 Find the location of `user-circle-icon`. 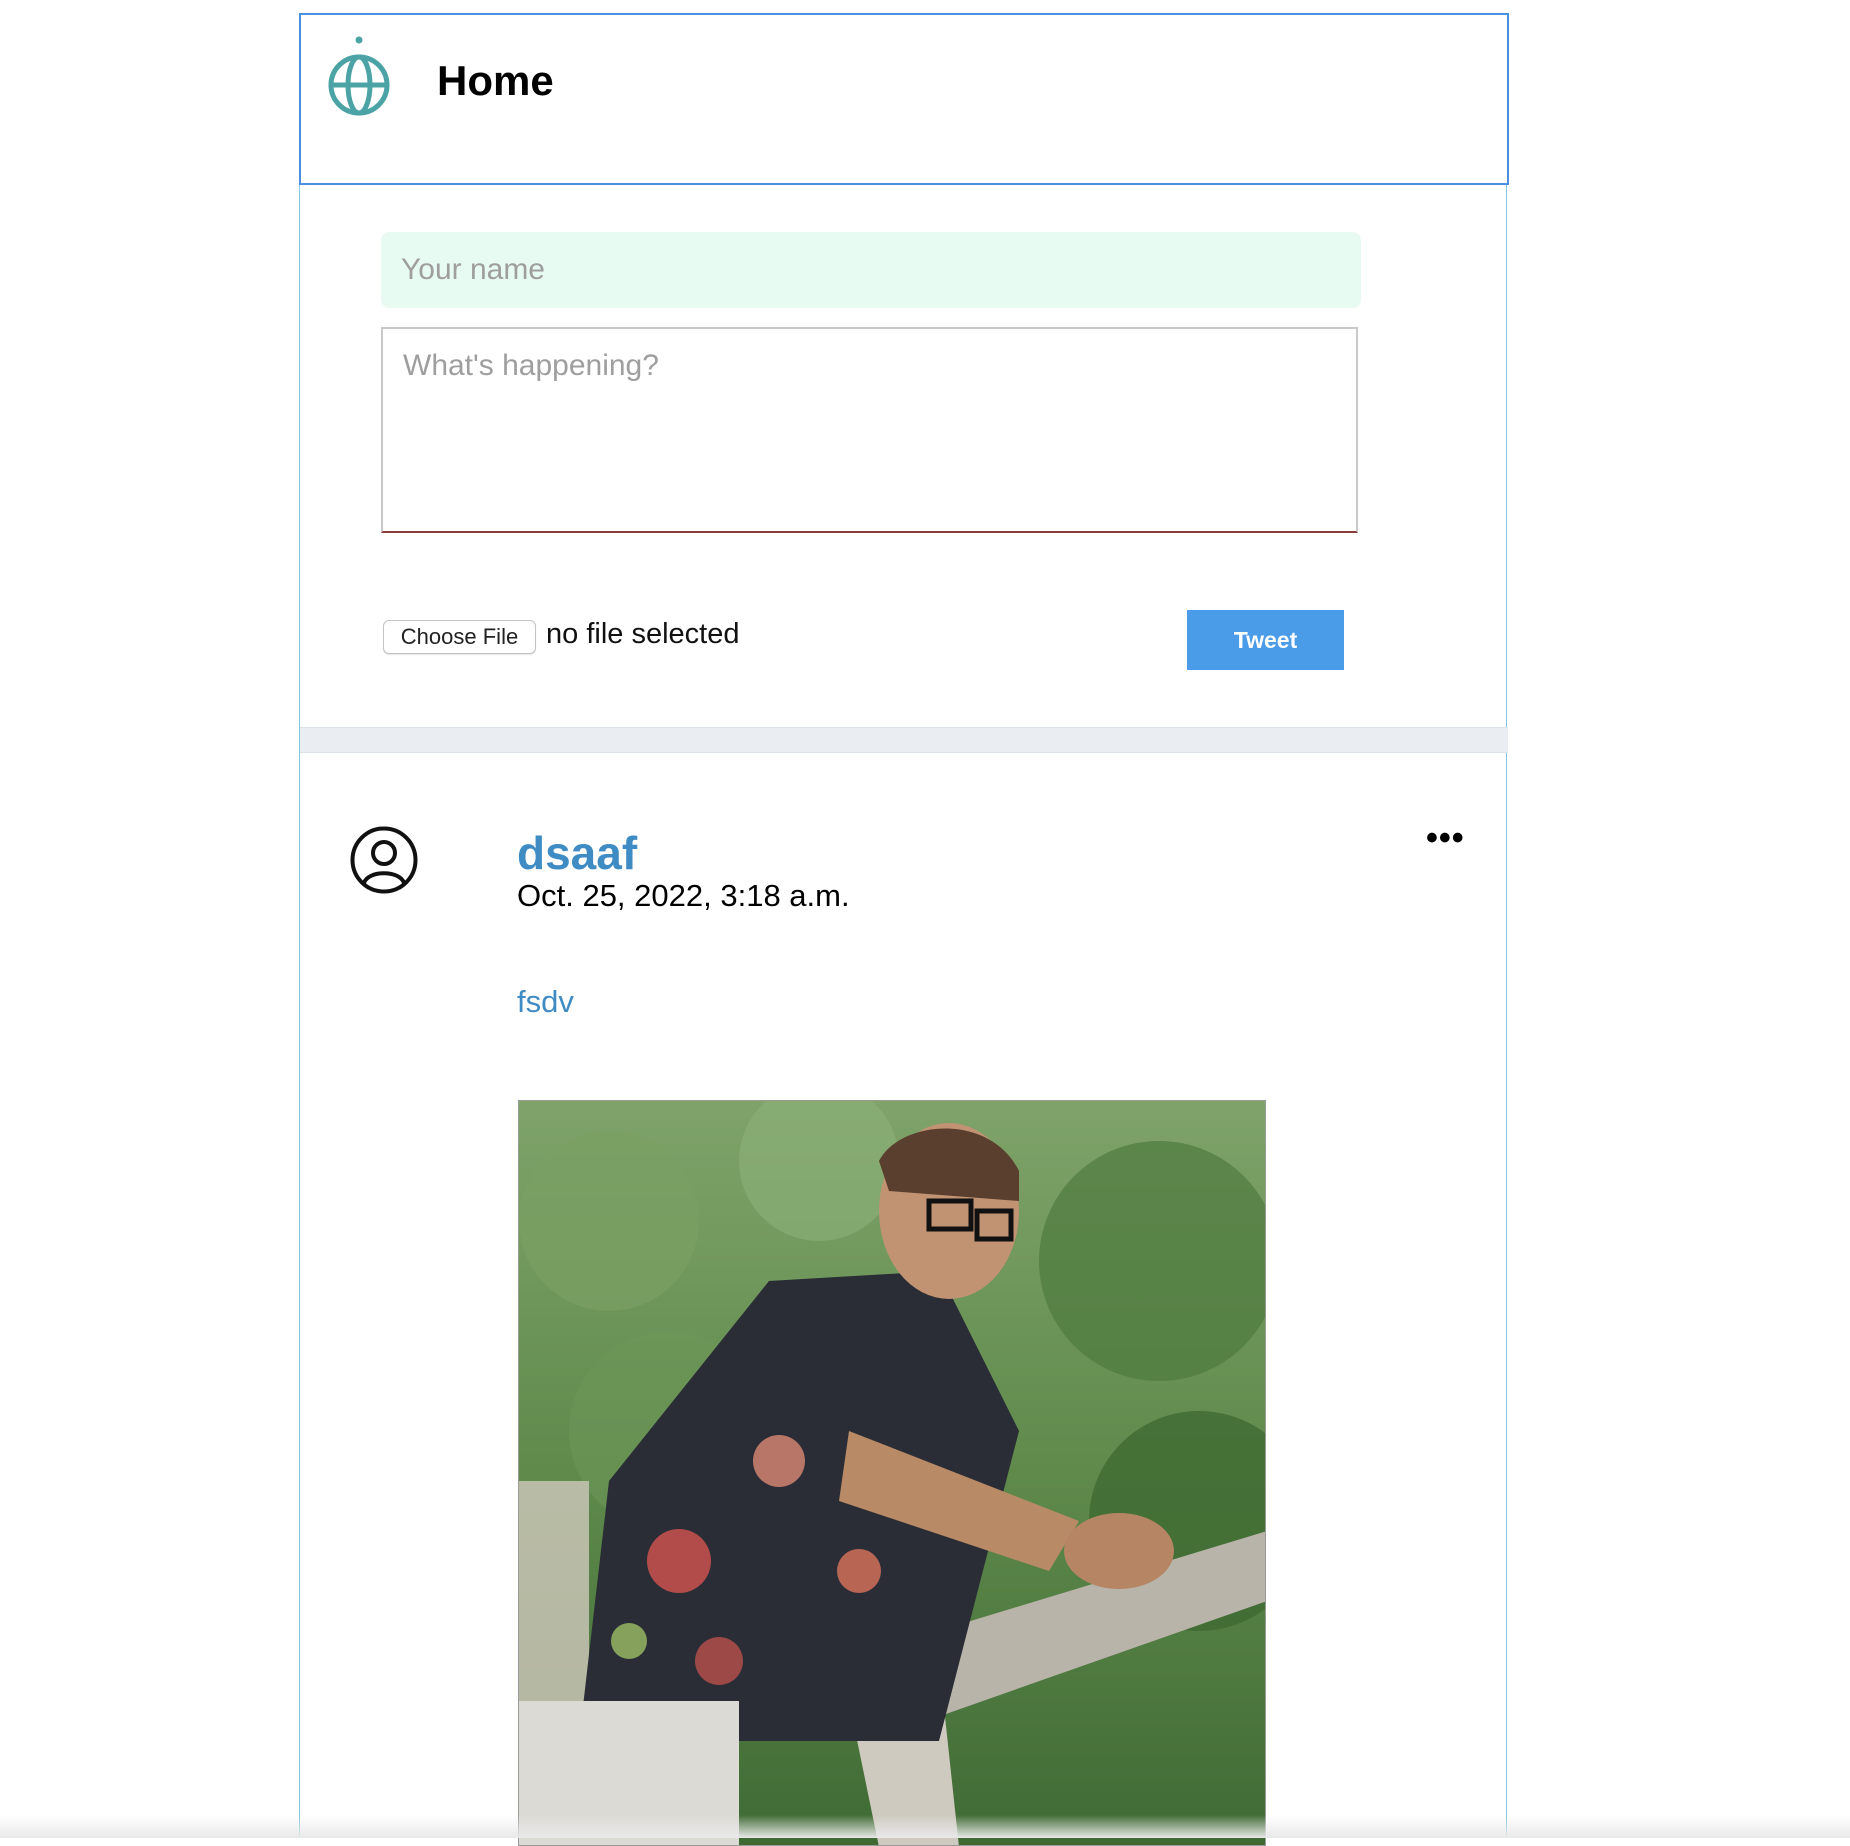

user-circle-icon is located at coordinates (384, 860).